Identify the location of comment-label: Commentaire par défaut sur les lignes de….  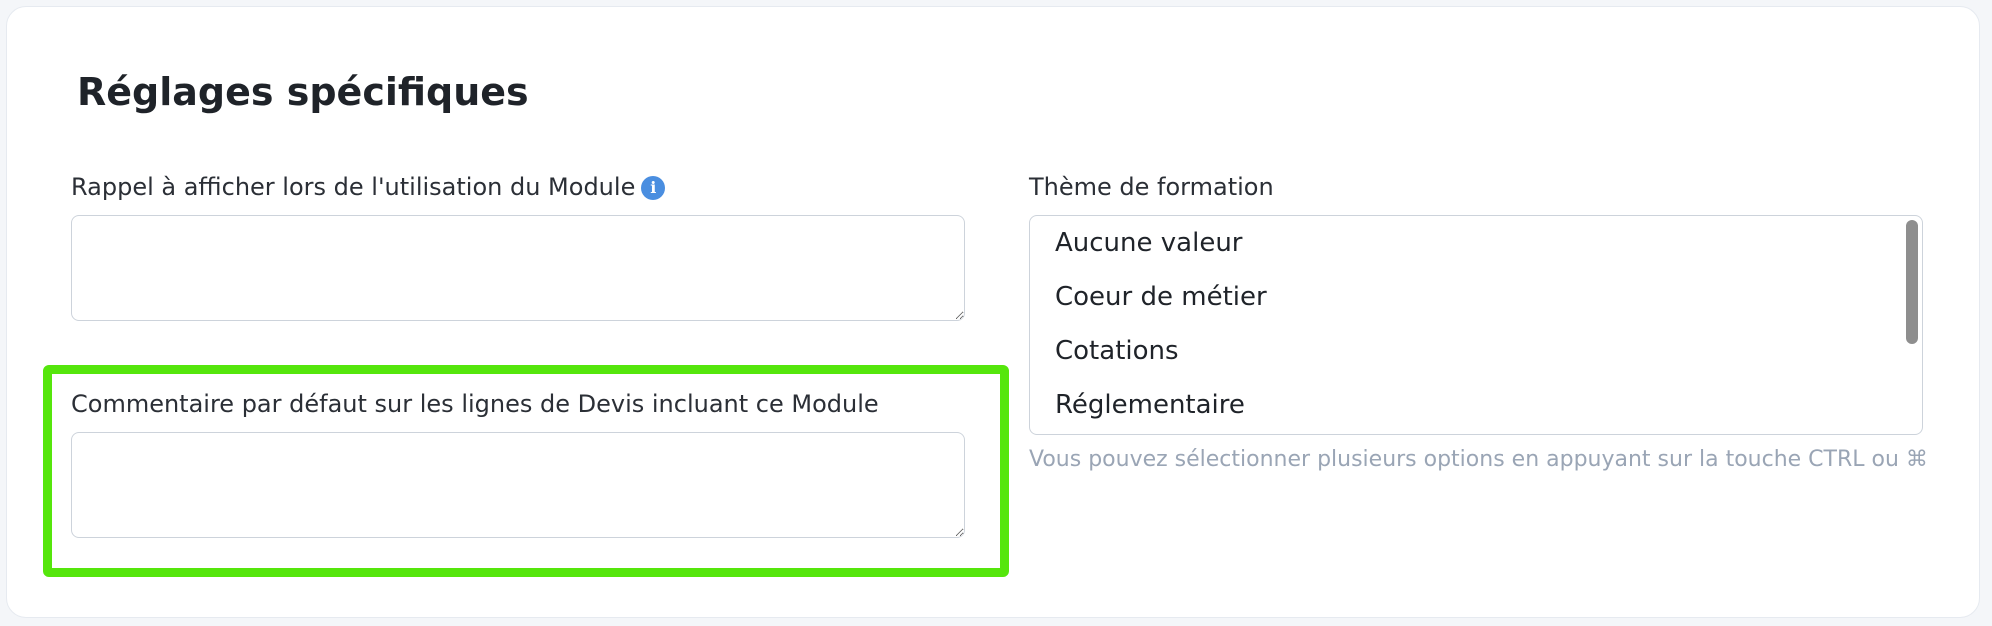
(475, 404).